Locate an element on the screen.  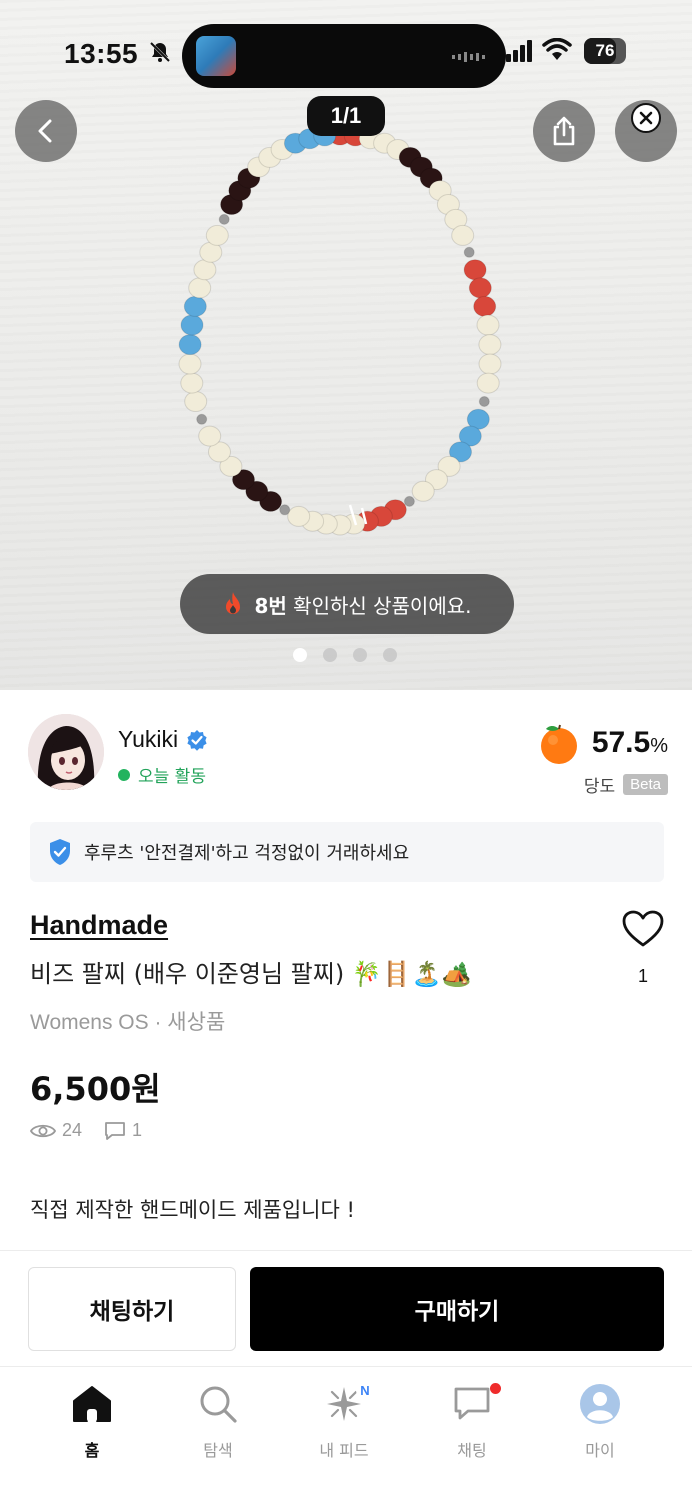
back-button is located at coordinates (46, 131).